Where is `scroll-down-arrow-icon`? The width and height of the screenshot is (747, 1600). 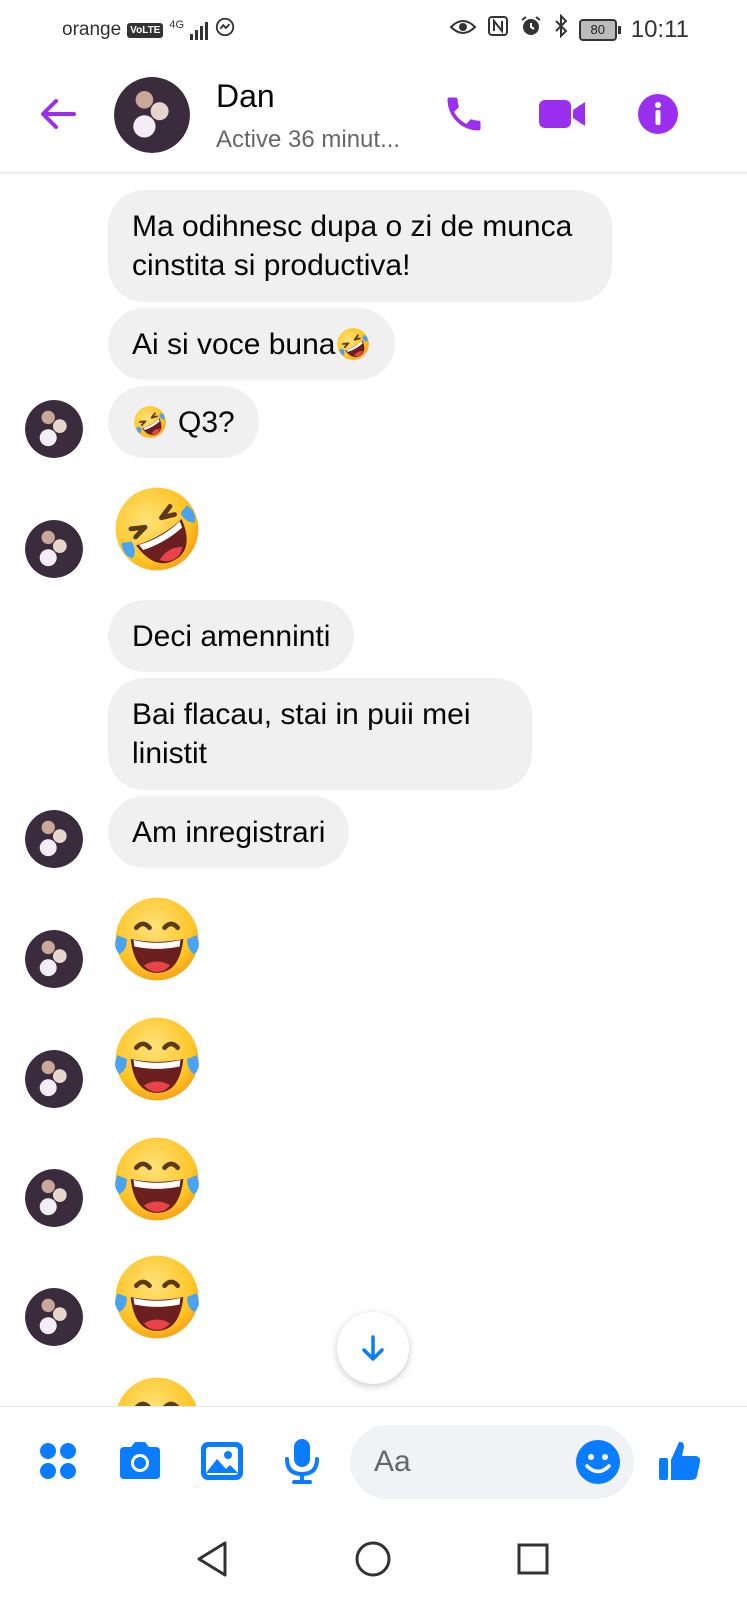
scroll-down-arrow-icon is located at coordinates (373, 1348).